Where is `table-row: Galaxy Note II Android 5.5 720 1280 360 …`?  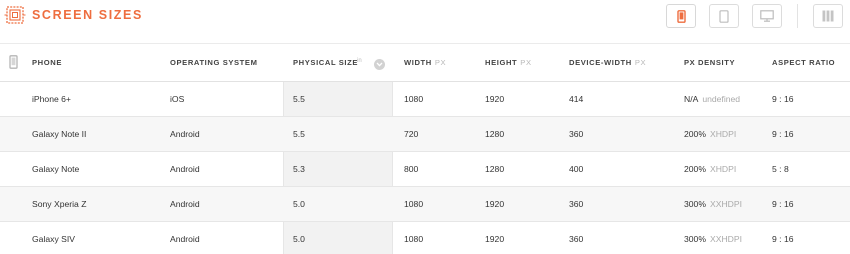
table-row: Galaxy Note II Android 5.5 720 1280 360 … is located at coordinates (425, 134).